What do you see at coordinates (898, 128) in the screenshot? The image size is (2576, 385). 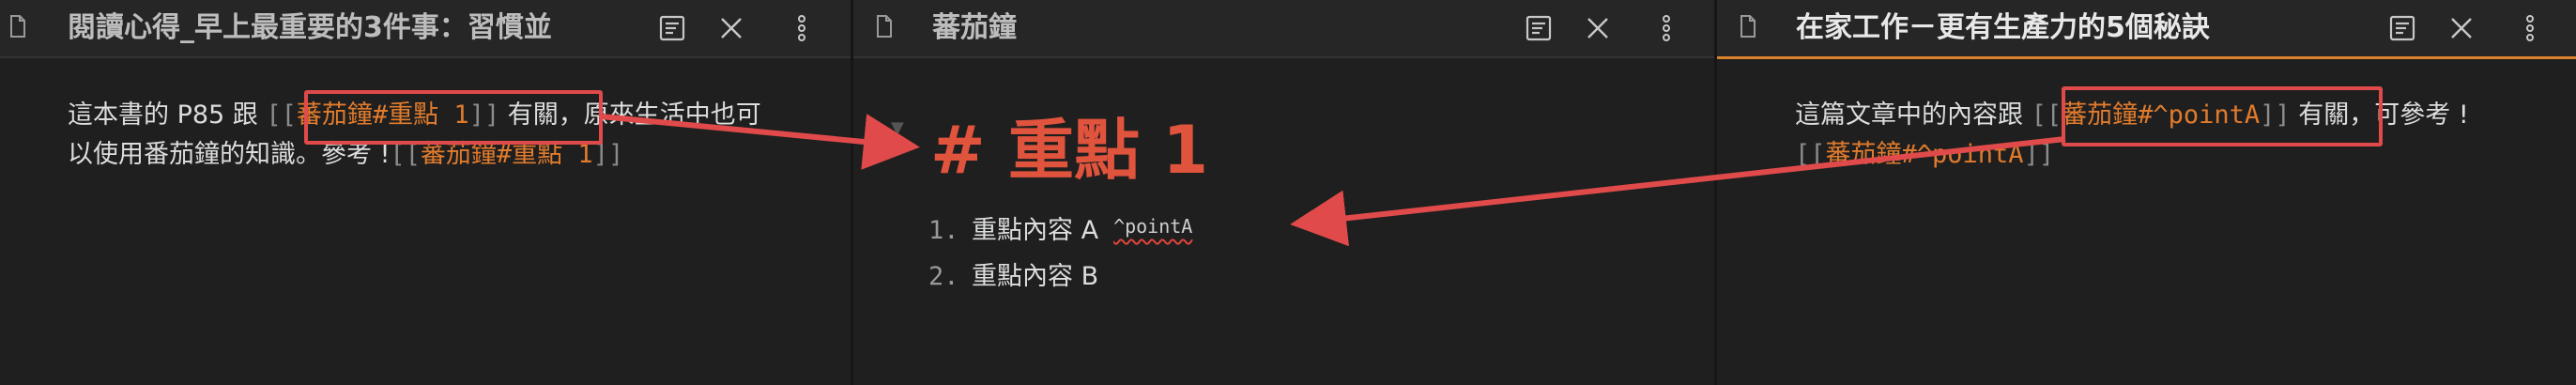 I see `fold-chevron-icon: ▼` at bounding box center [898, 128].